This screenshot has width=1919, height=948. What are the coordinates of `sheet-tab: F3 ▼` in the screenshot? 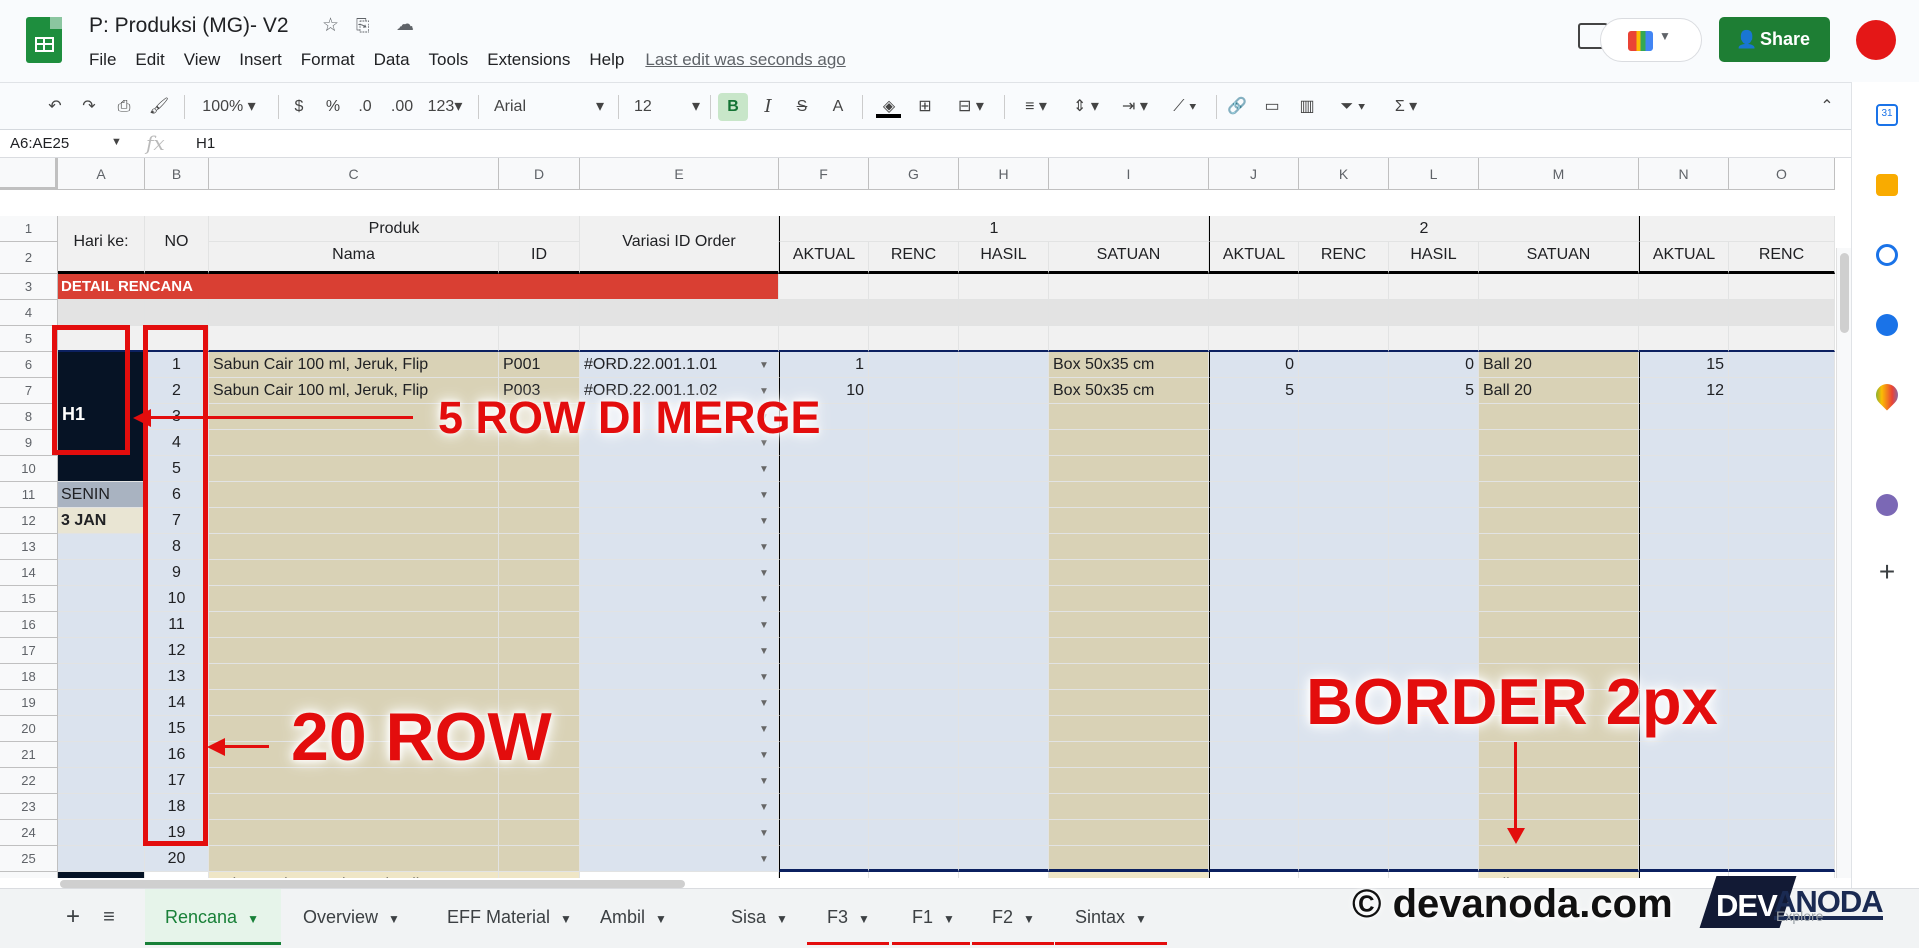 It's located at (848, 917).